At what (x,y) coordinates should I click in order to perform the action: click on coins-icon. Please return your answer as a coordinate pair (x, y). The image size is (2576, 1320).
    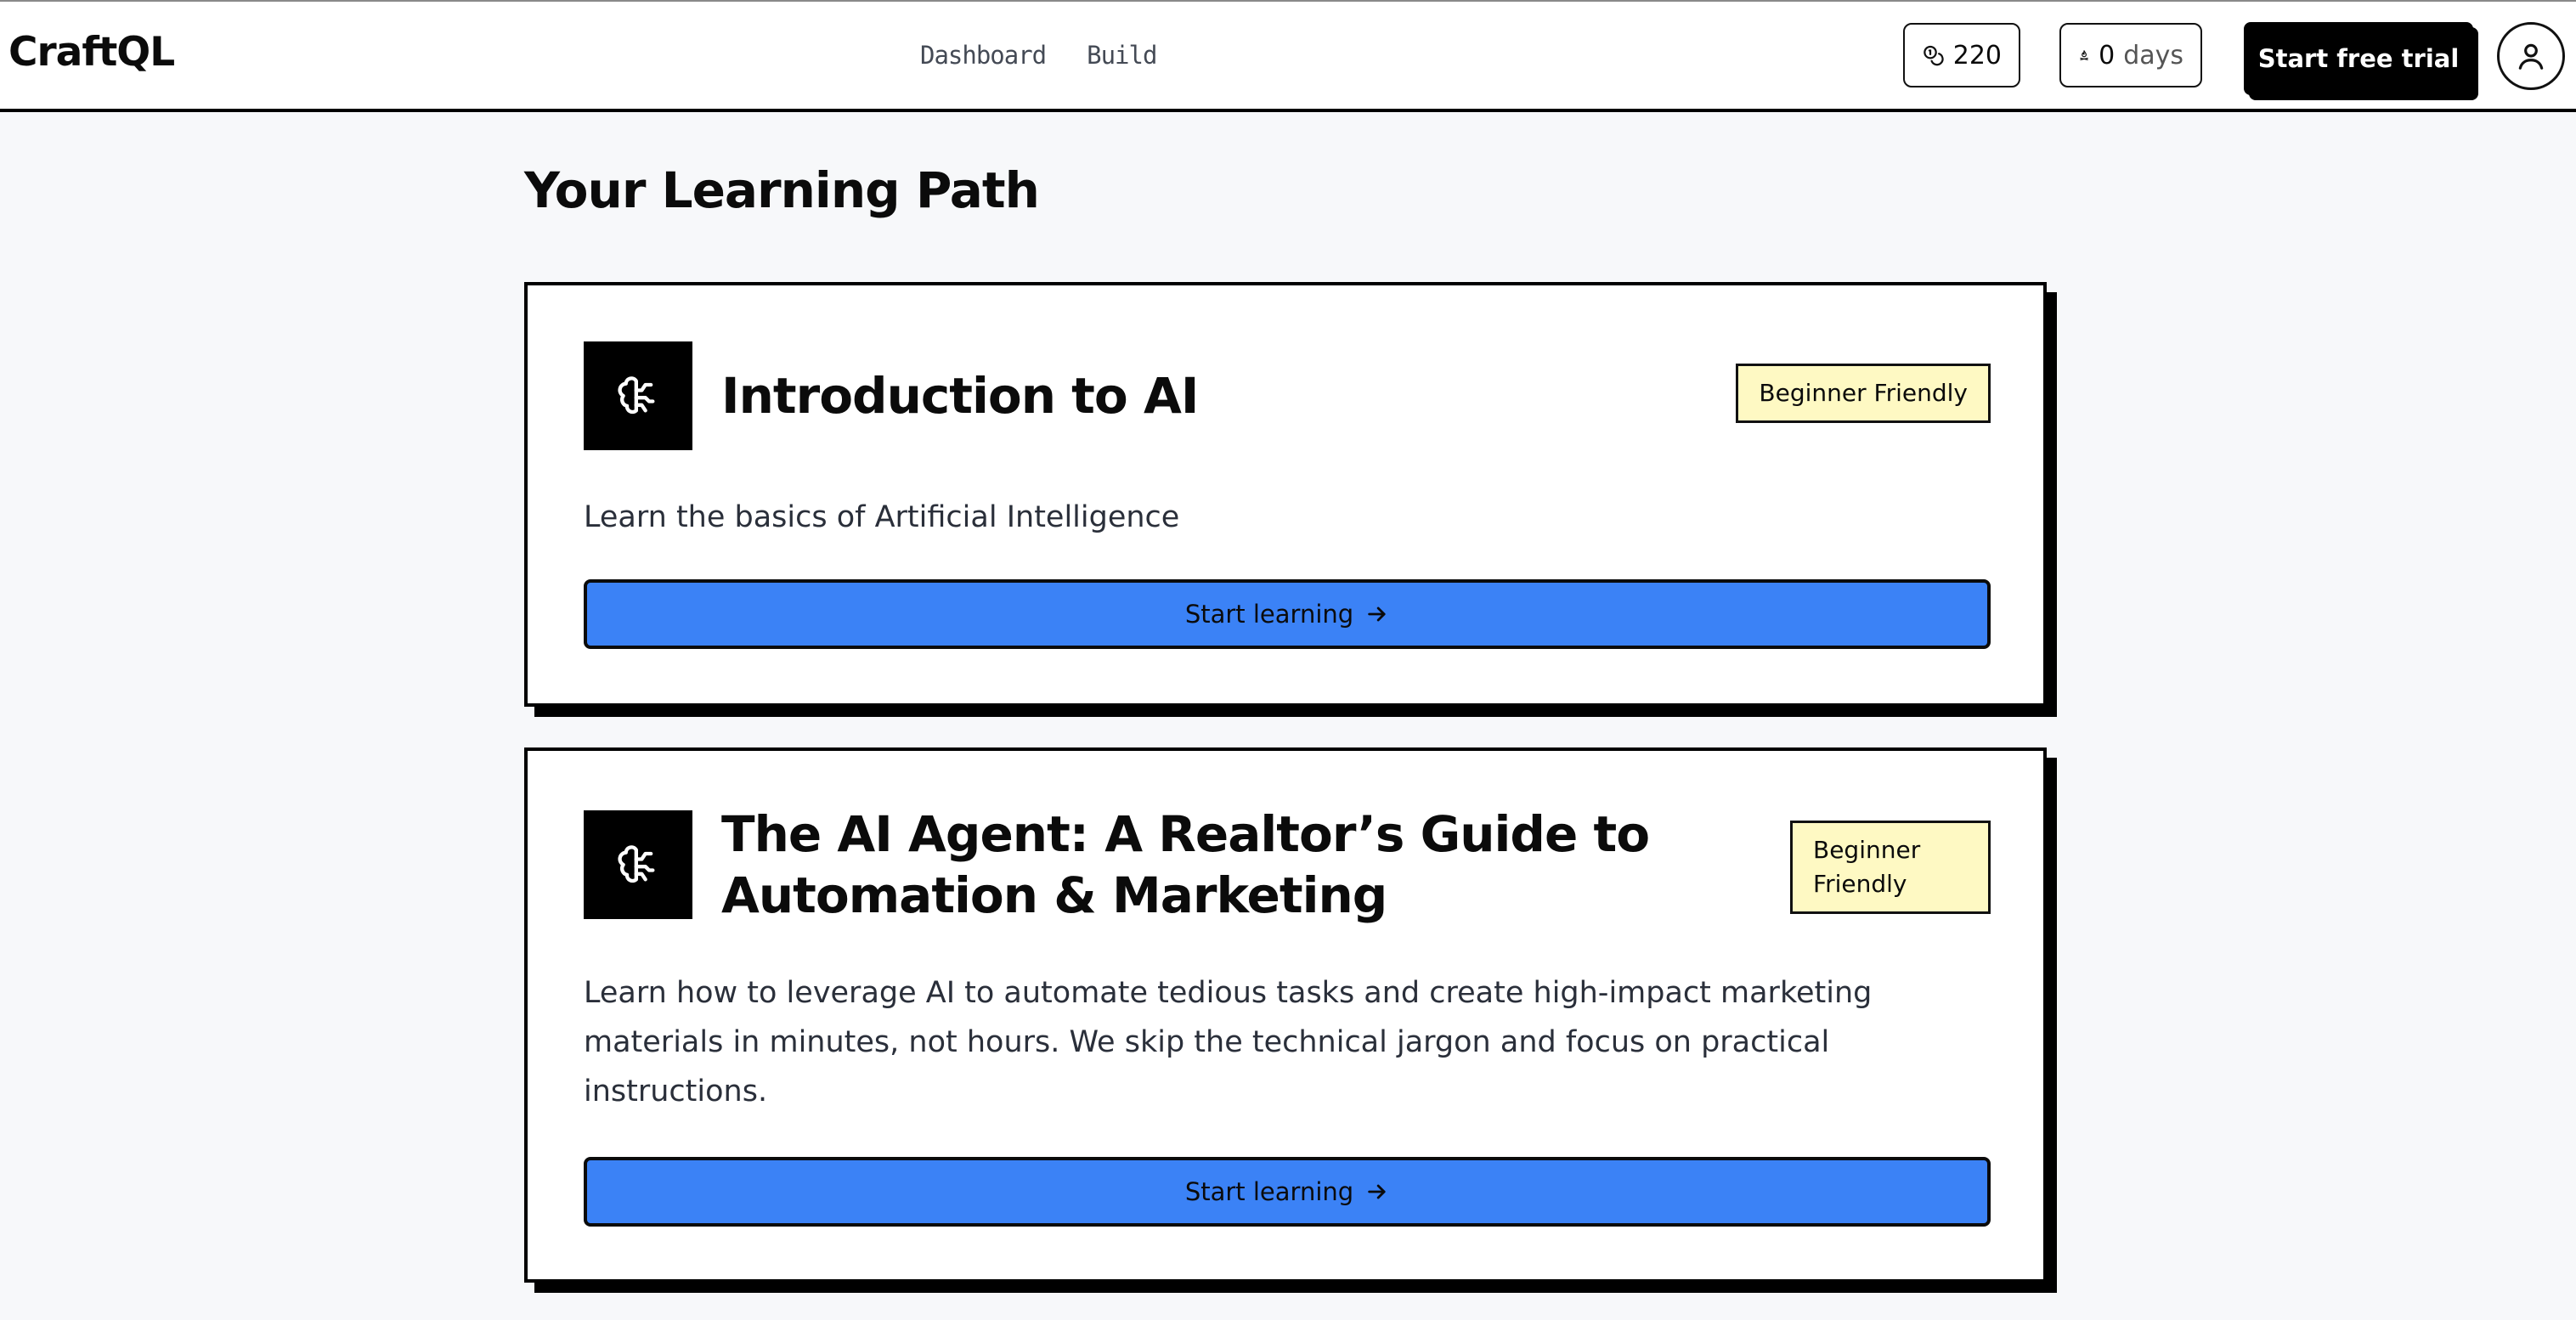
    Looking at the image, I should click on (1934, 55).